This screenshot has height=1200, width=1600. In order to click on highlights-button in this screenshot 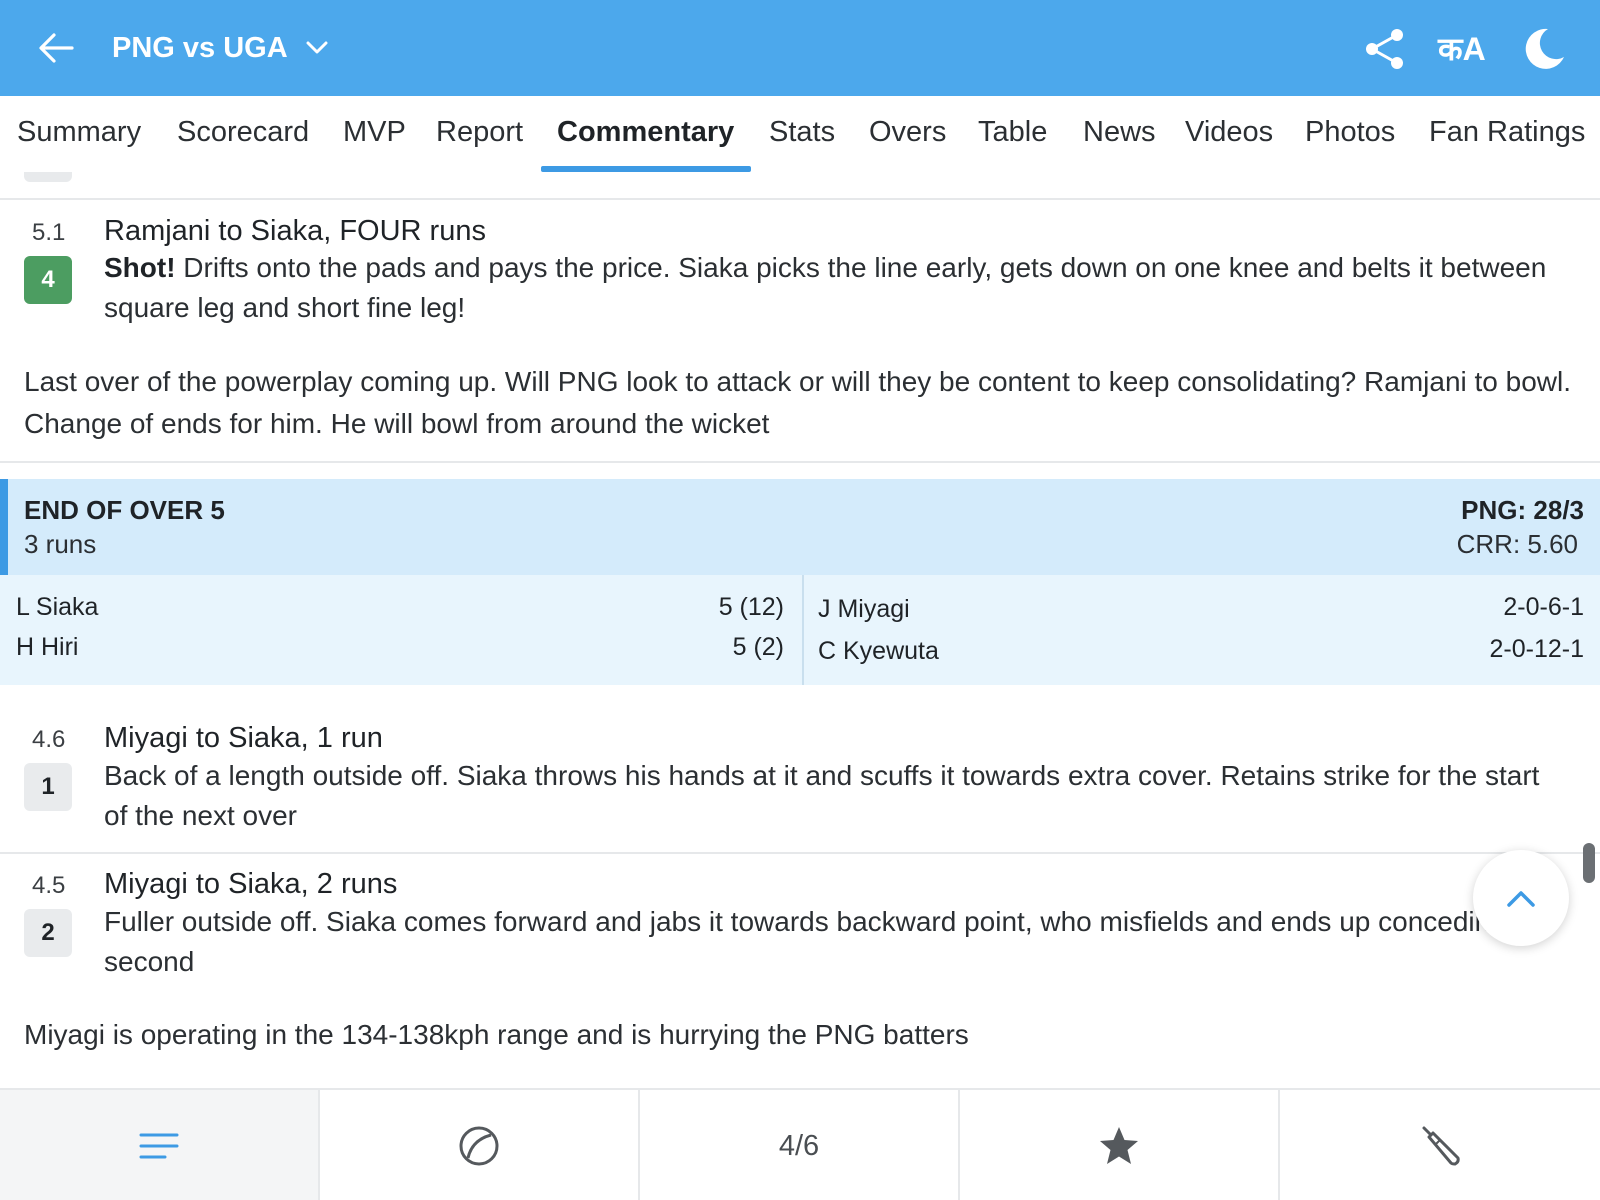, I will do `click(1120, 1145)`.